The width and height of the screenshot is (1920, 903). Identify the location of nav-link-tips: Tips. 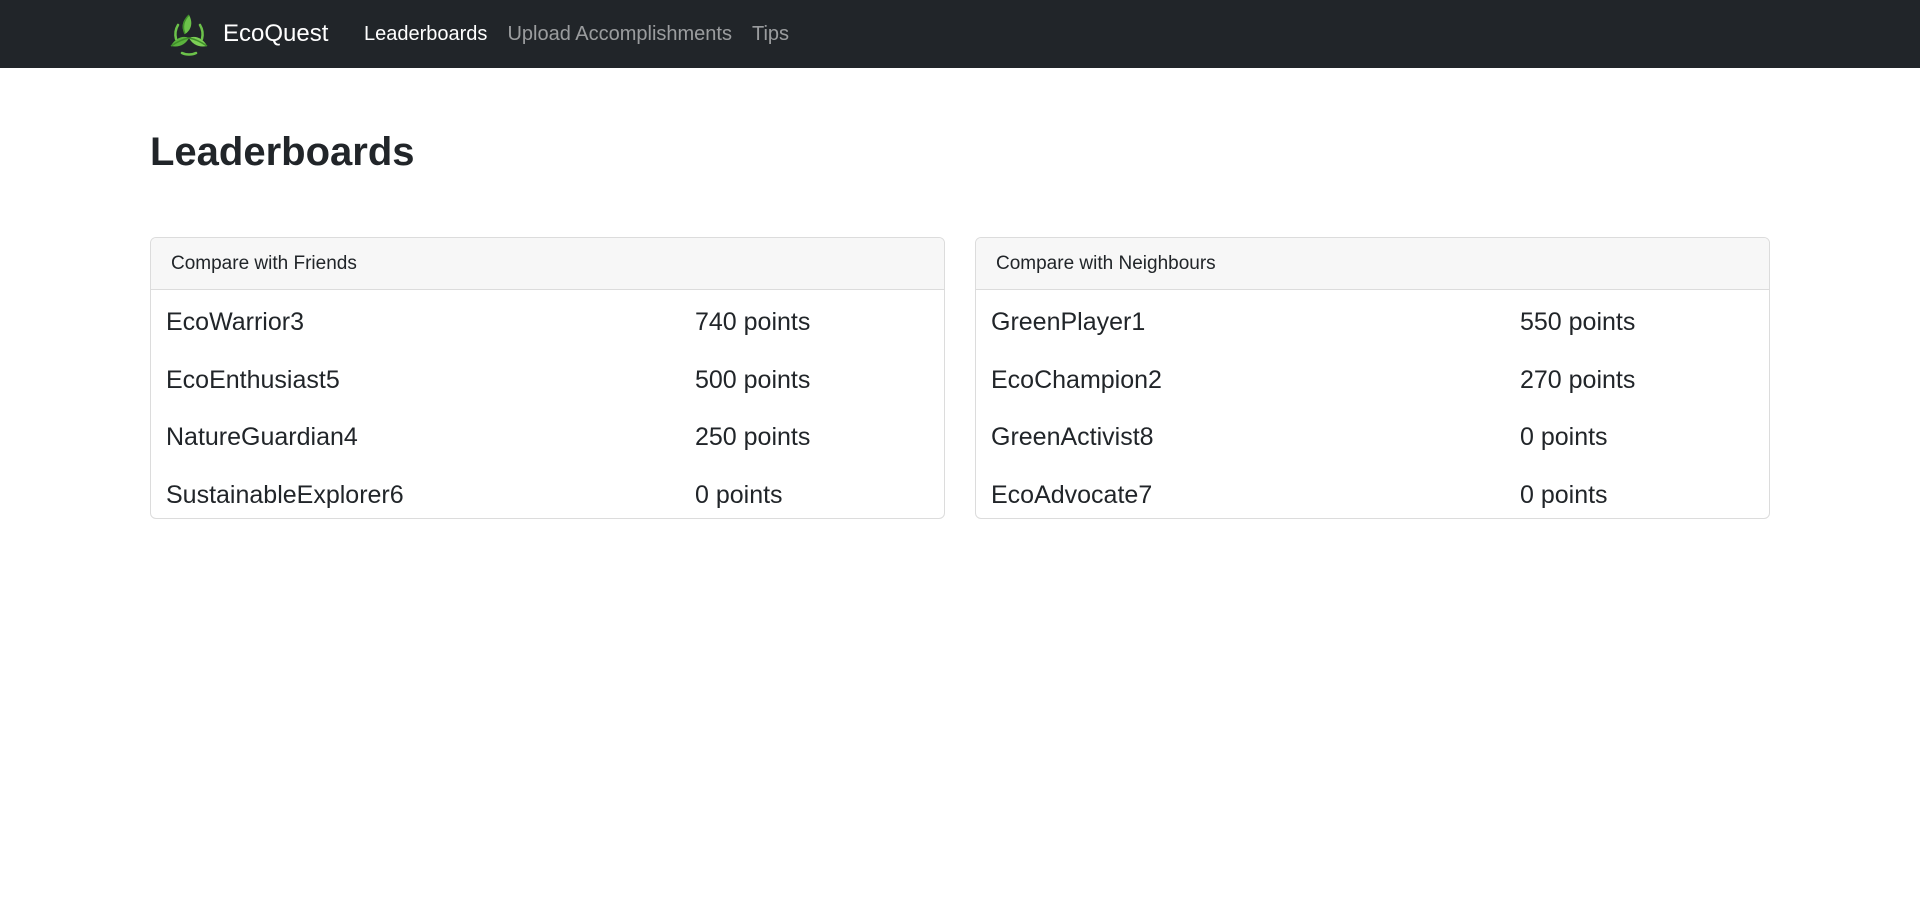
(770, 34).